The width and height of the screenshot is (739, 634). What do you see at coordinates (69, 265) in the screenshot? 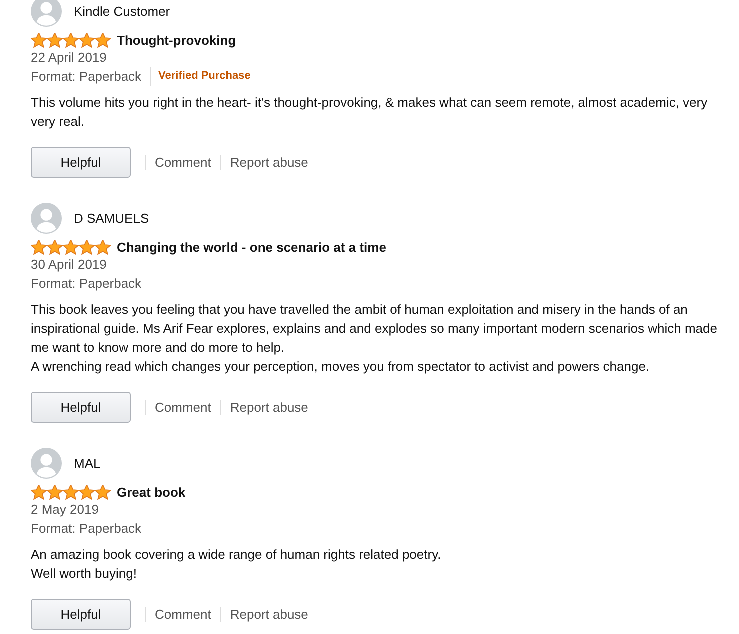
I see `review-date: 30 April 2019` at bounding box center [69, 265].